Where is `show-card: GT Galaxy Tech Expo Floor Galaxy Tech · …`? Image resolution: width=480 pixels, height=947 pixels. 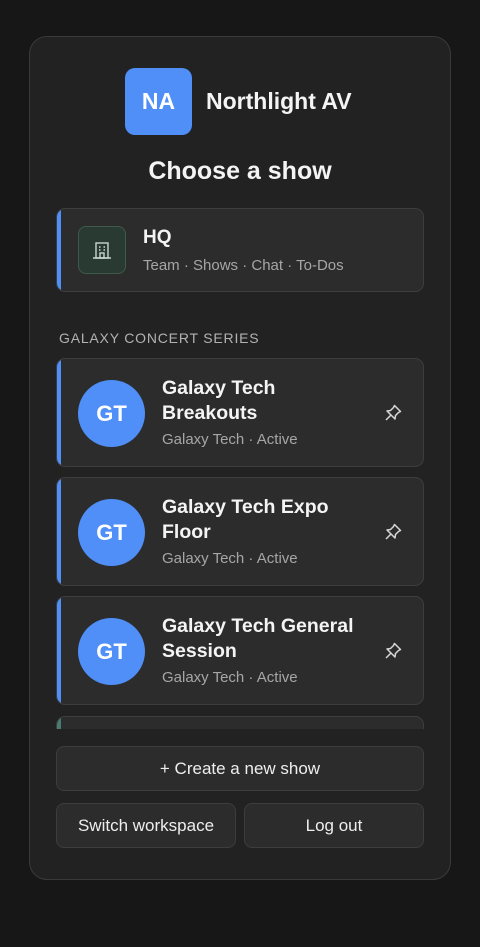
show-card: GT Galaxy Tech Expo Floor Galaxy Tech · … is located at coordinates (240, 531).